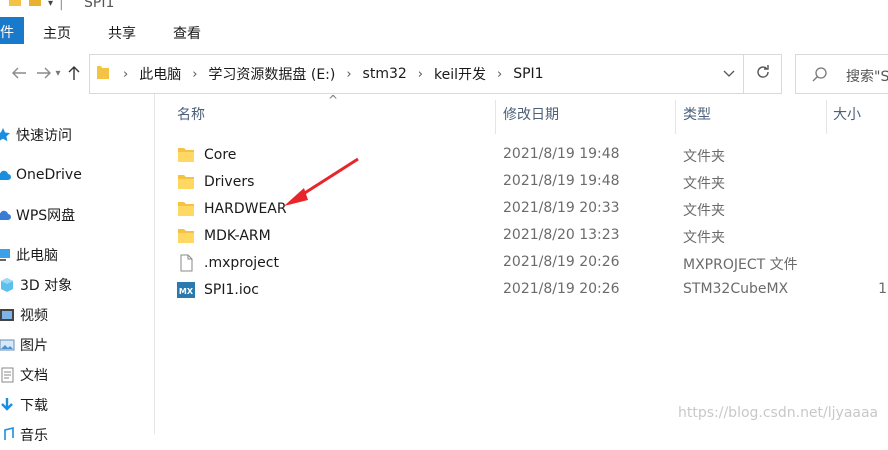 This screenshot has height=450, width=888. I want to click on tab-view: 查看, so click(187, 33).